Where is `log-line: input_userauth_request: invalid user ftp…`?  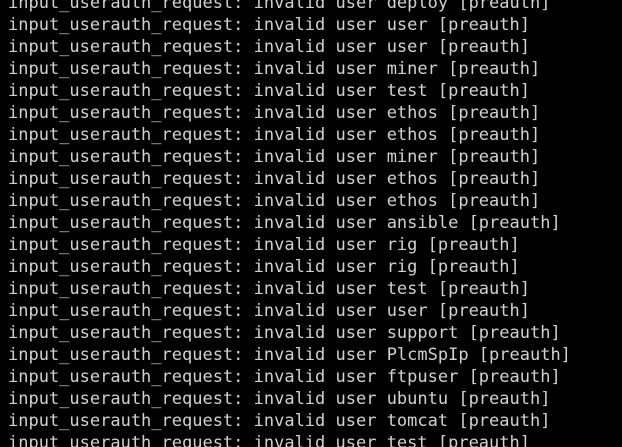 log-line: input_userauth_request: invalid user ftp… is located at coordinates (284, 377).